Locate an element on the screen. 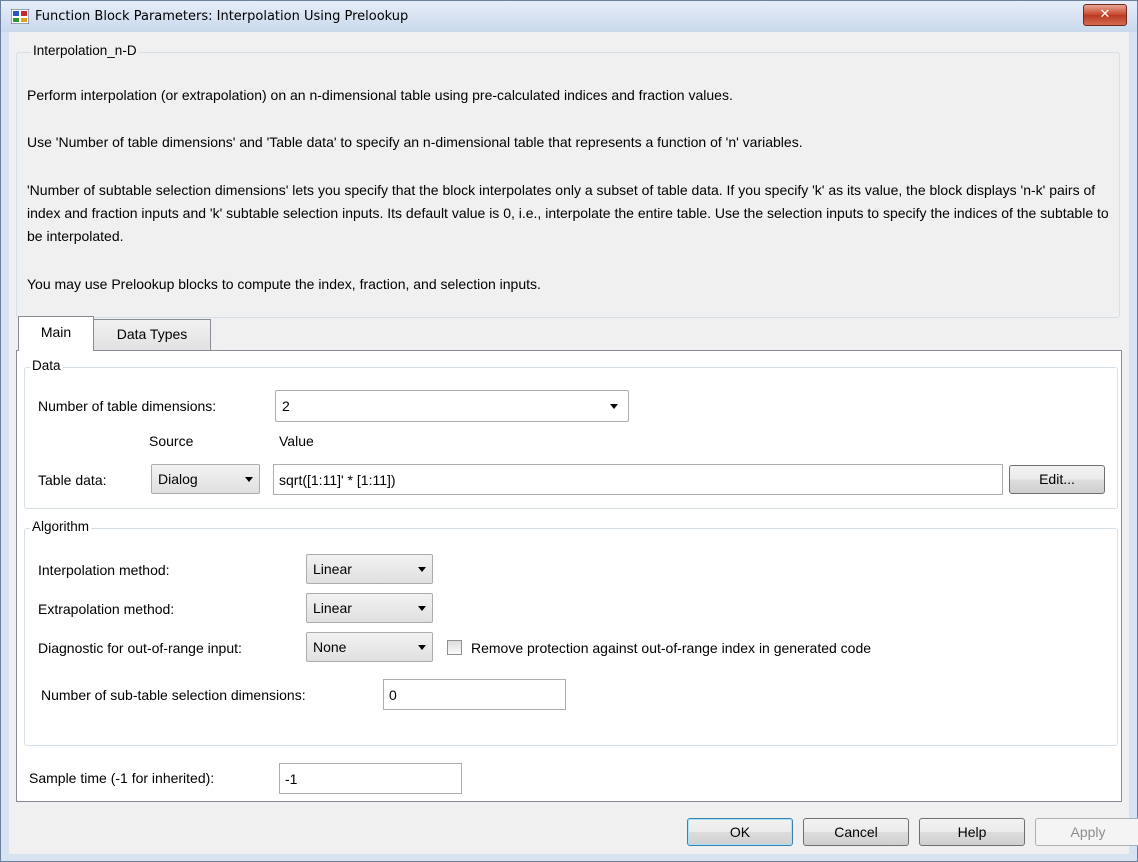 Image resolution: width=1138 pixels, height=862 pixels. close-icon: ✕ is located at coordinates (1105, 14).